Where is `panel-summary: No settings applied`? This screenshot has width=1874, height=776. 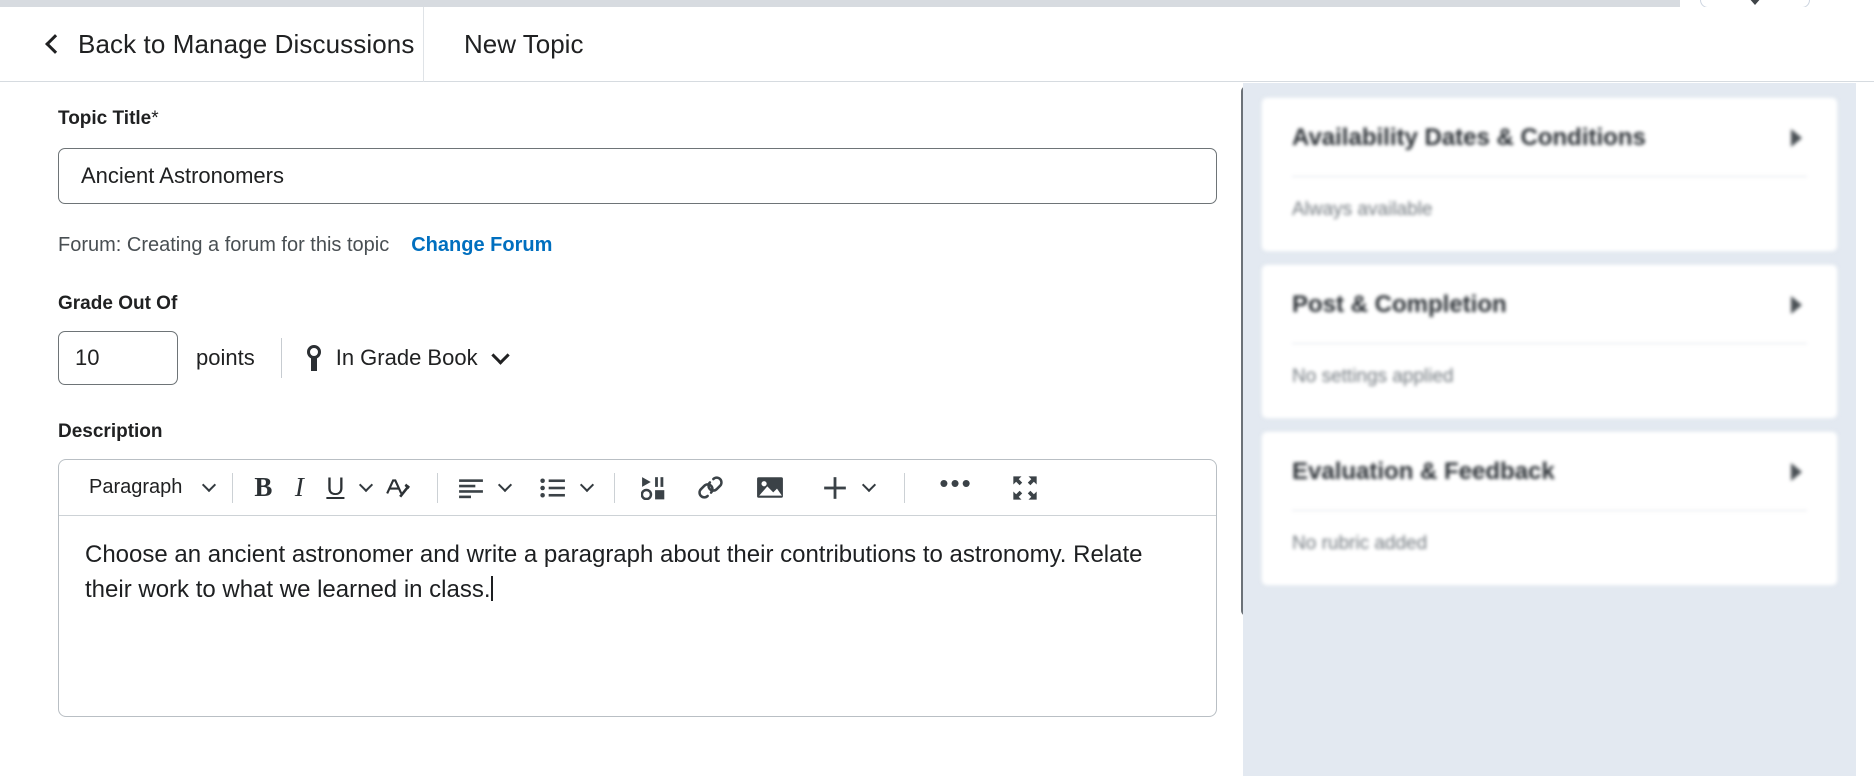 panel-summary: No settings applied is located at coordinates (1373, 376).